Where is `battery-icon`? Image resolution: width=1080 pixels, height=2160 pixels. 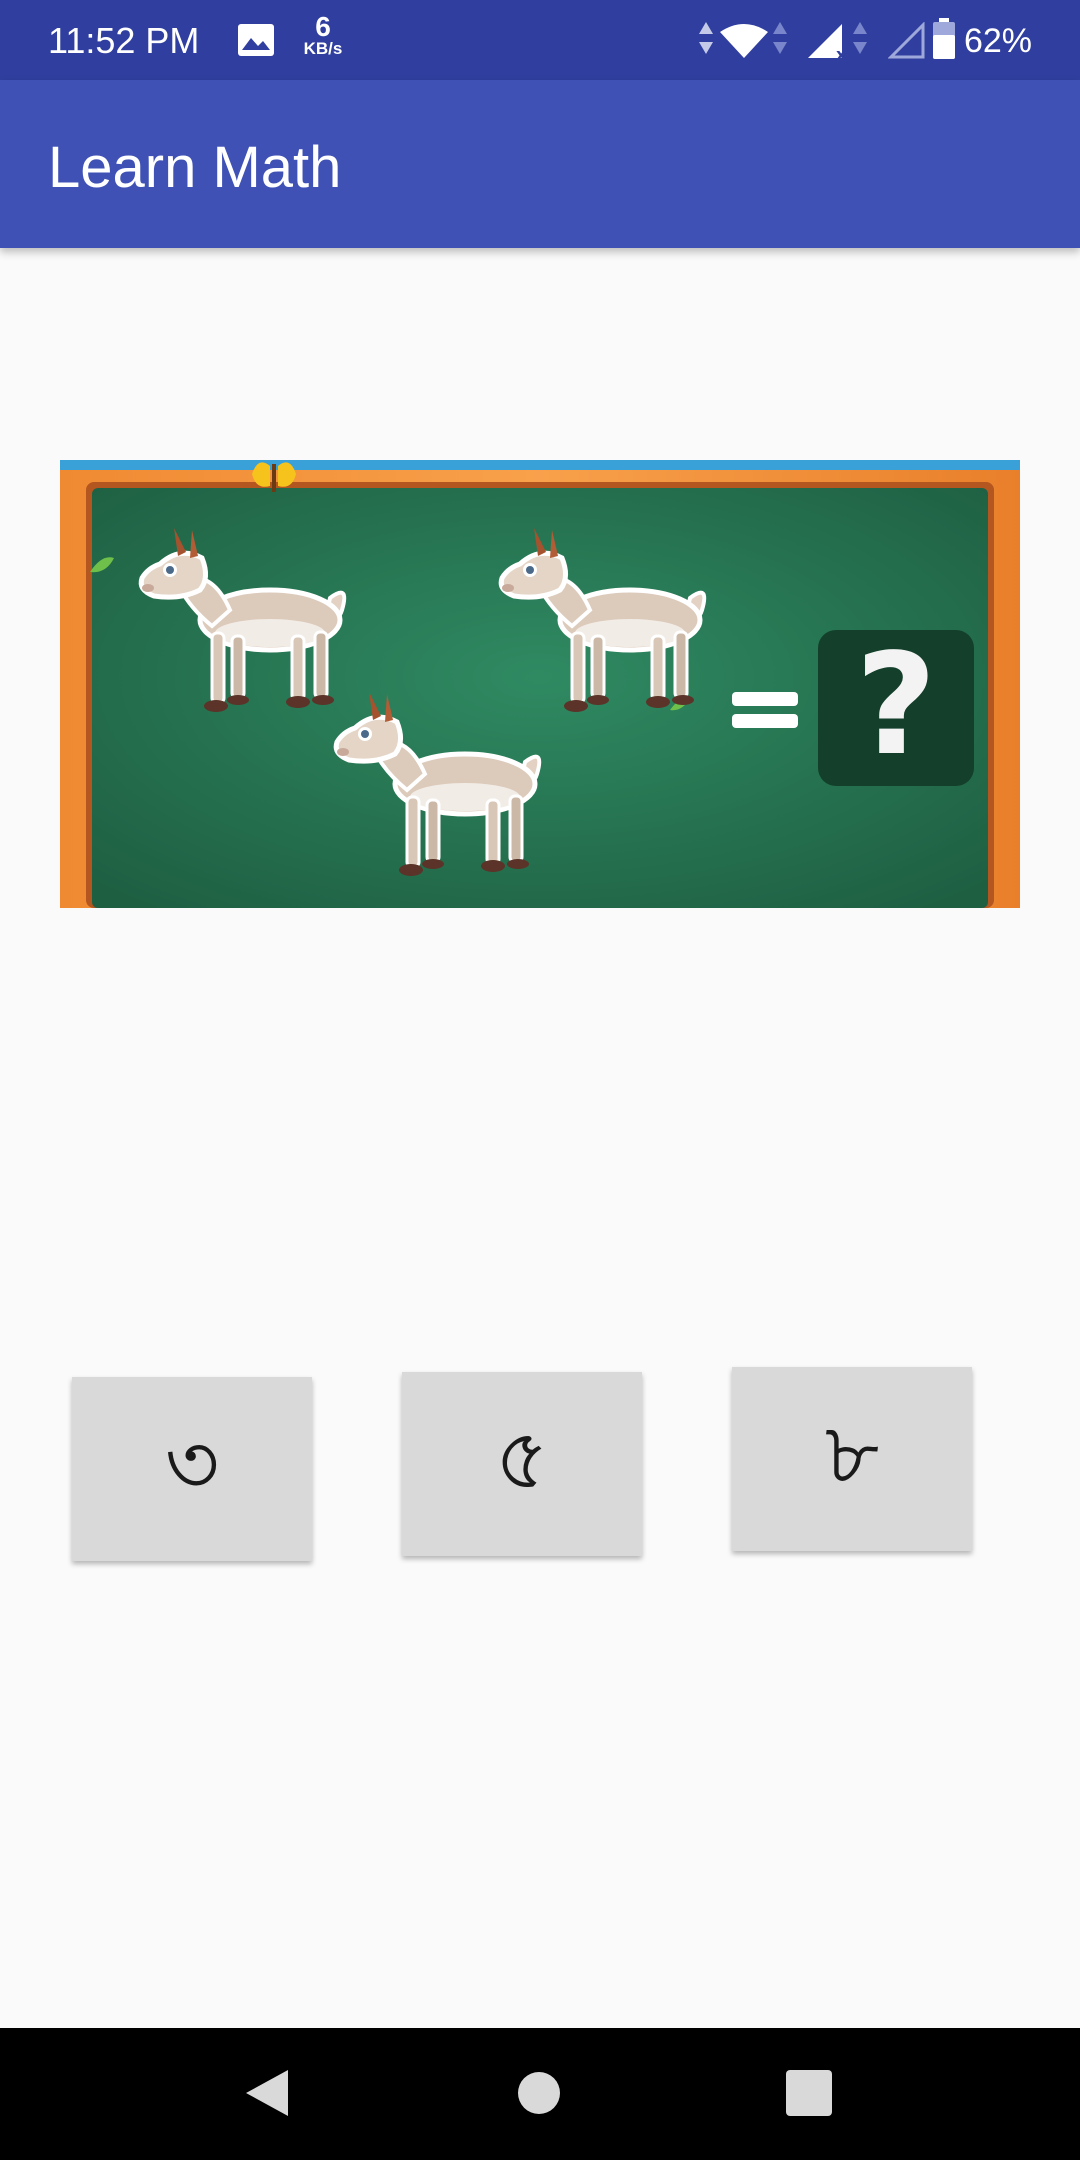 battery-icon is located at coordinates (944, 38).